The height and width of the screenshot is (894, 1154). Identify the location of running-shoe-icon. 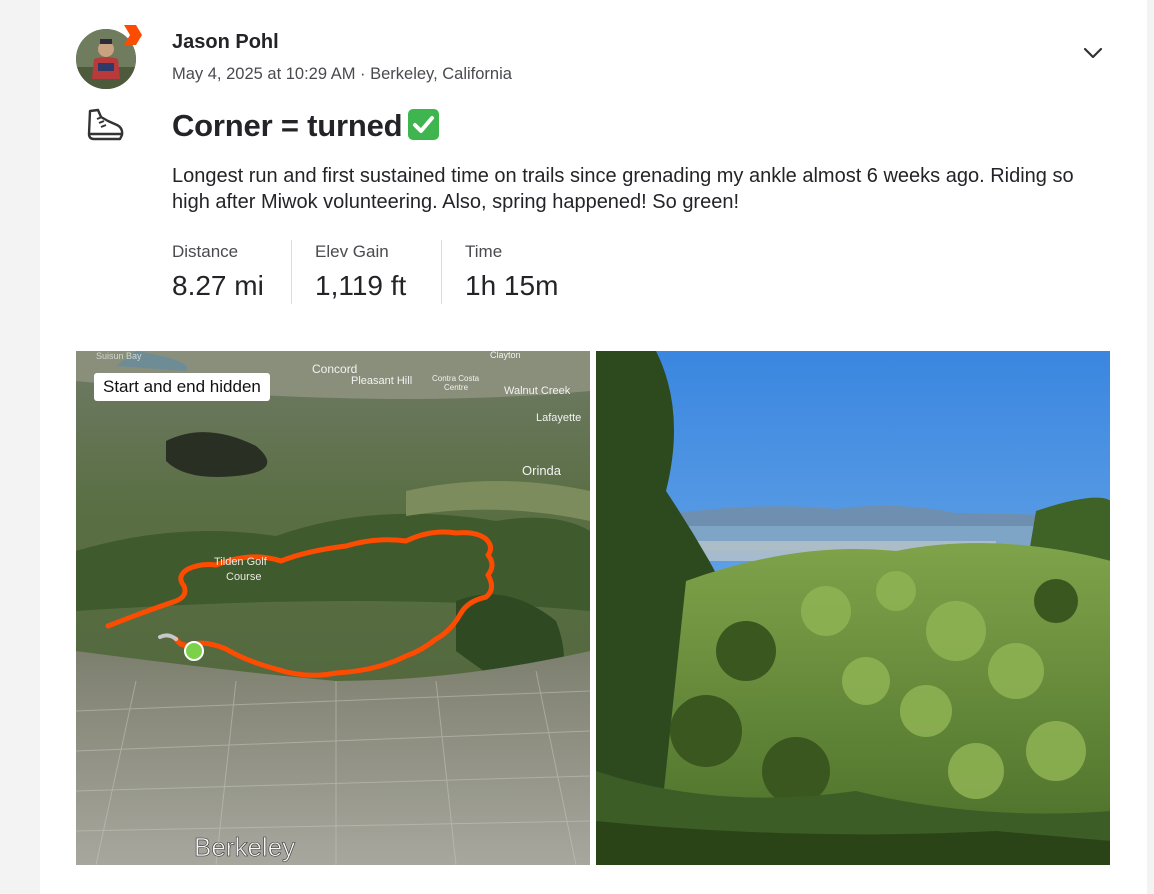
(105, 124).